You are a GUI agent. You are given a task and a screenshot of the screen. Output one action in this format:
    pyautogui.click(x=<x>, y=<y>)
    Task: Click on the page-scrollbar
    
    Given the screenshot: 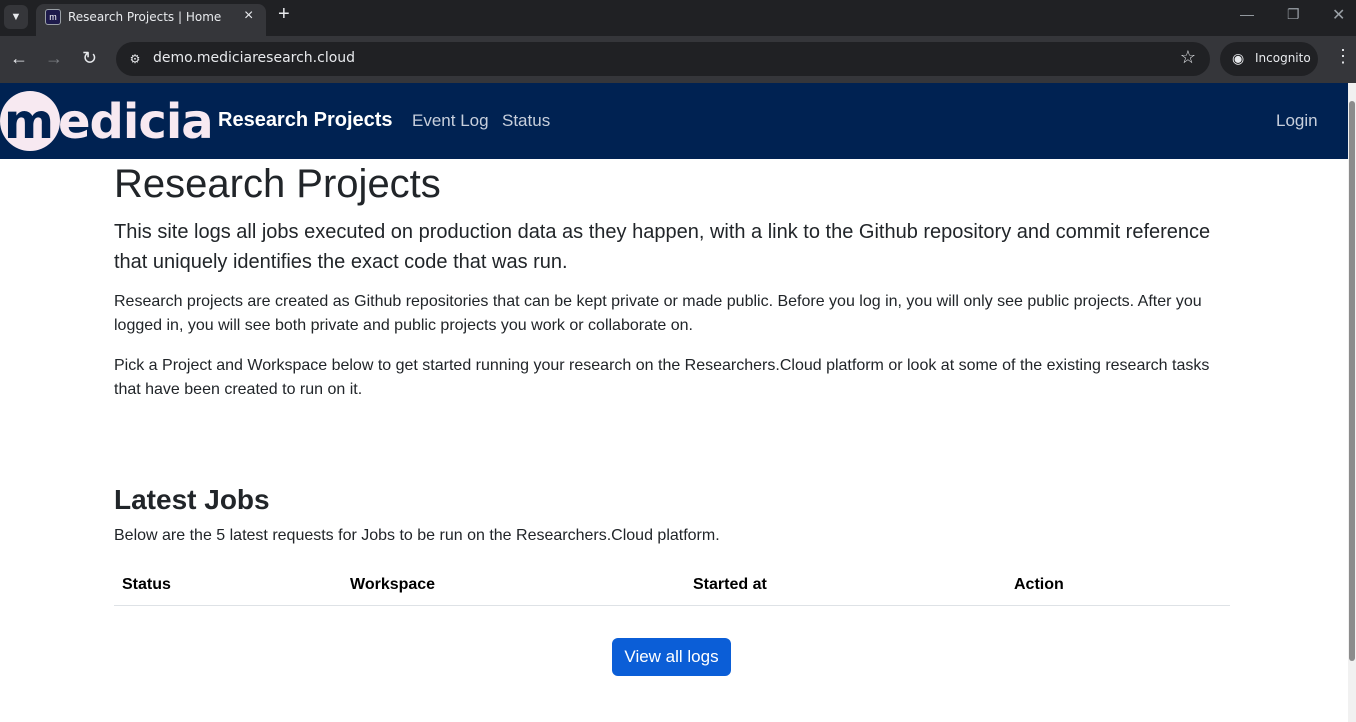 What is the action you would take?
    pyautogui.click(x=1352, y=402)
    